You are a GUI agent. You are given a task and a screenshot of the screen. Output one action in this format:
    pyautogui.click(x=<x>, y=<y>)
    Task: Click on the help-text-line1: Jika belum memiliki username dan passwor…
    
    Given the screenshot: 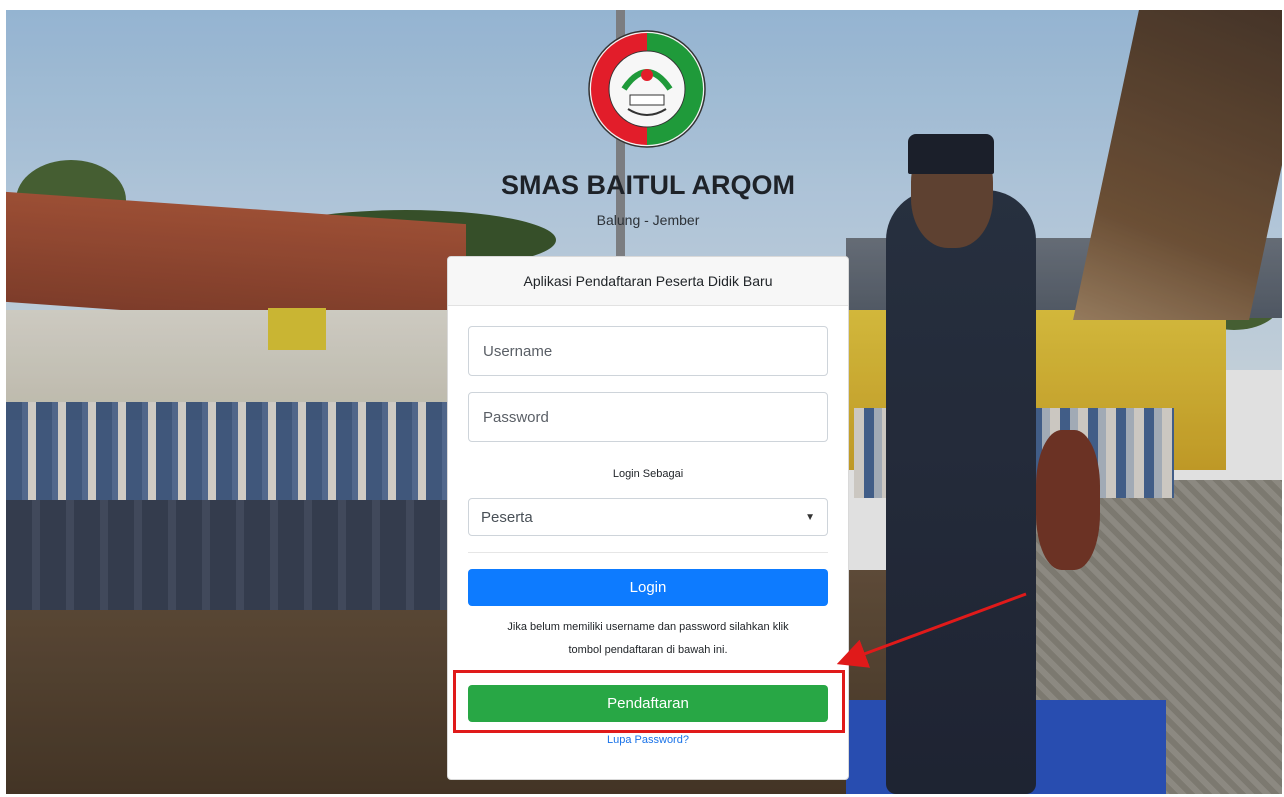 What is the action you would take?
    pyautogui.click(x=648, y=627)
    